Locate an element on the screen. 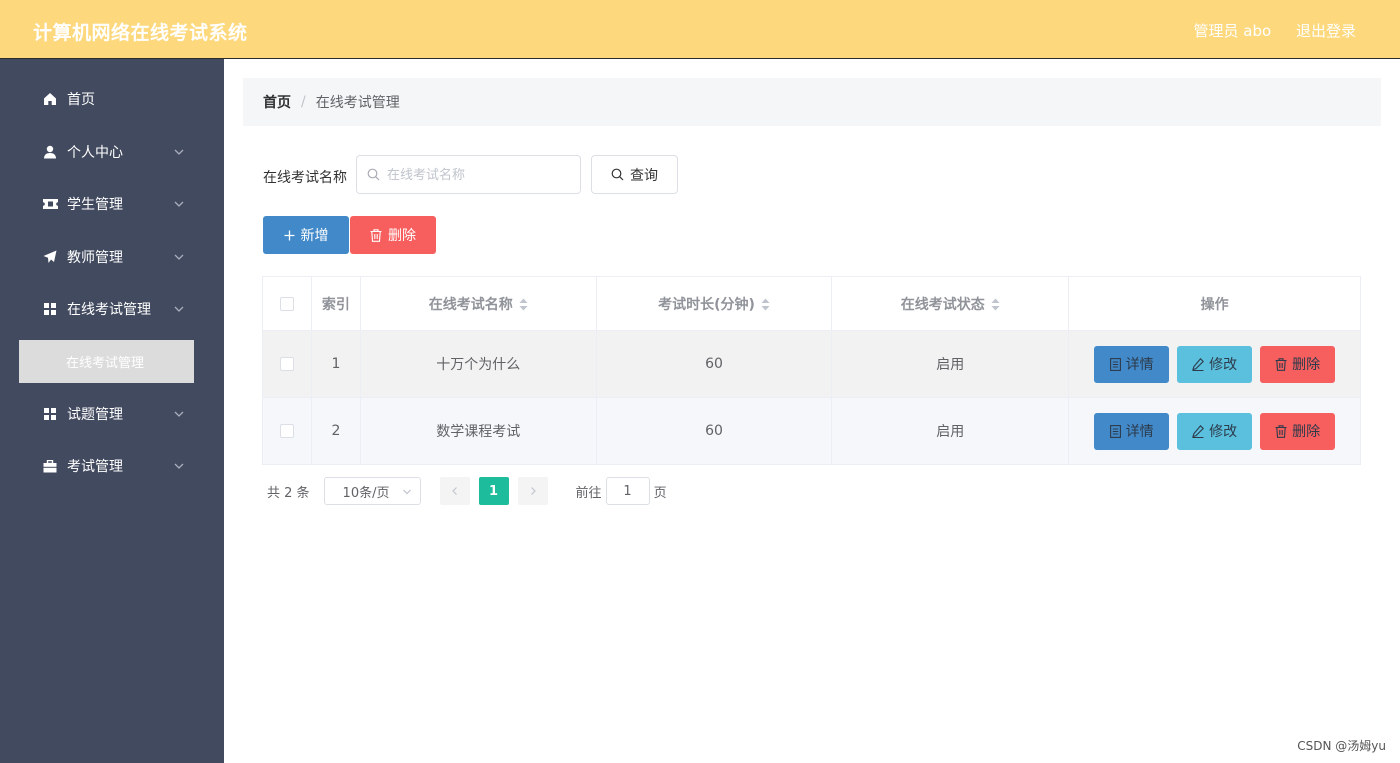 This screenshot has width=1400, height=763. user-icon is located at coordinates (50, 152).